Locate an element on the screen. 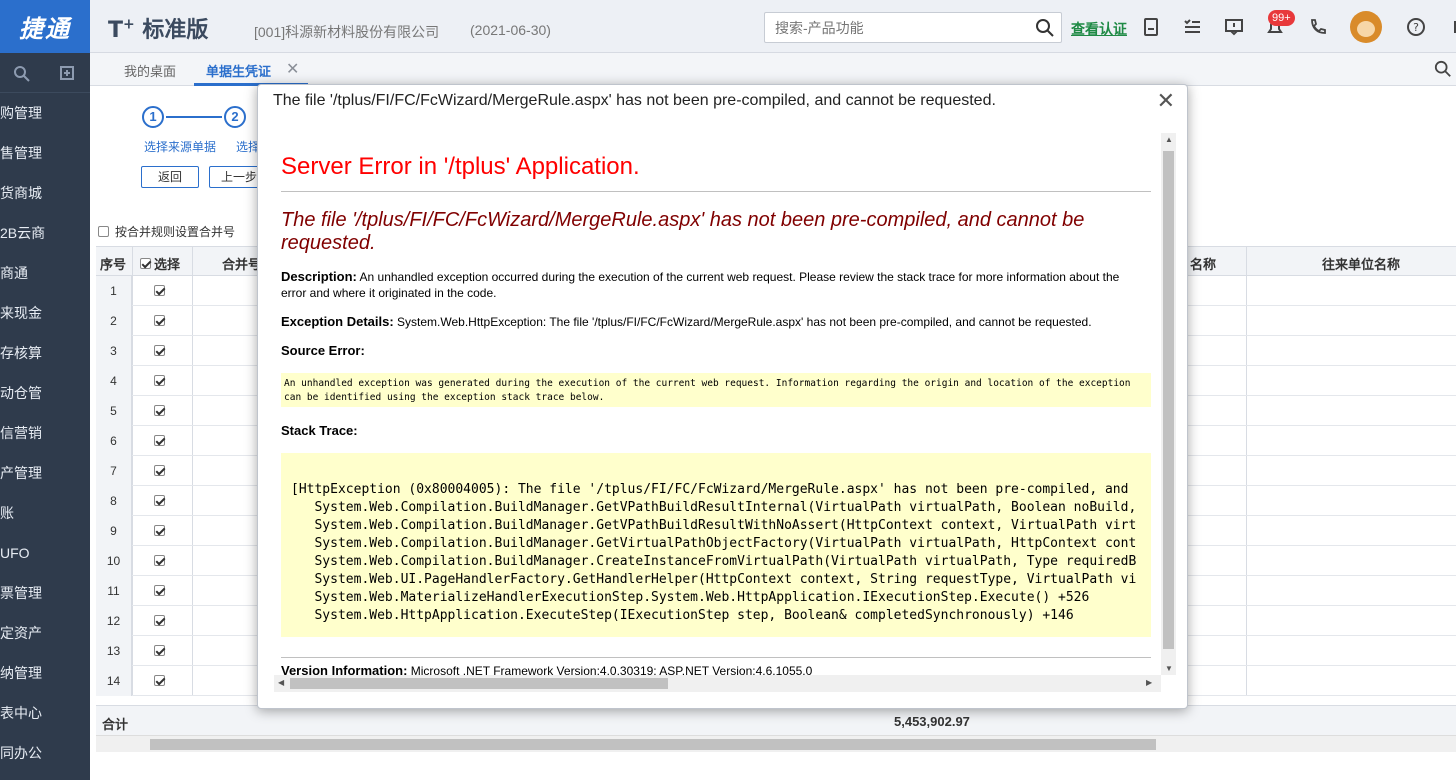 The width and height of the screenshot is (1456, 780). scroll-left-icon: ◀ is located at coordinates (281, 682).